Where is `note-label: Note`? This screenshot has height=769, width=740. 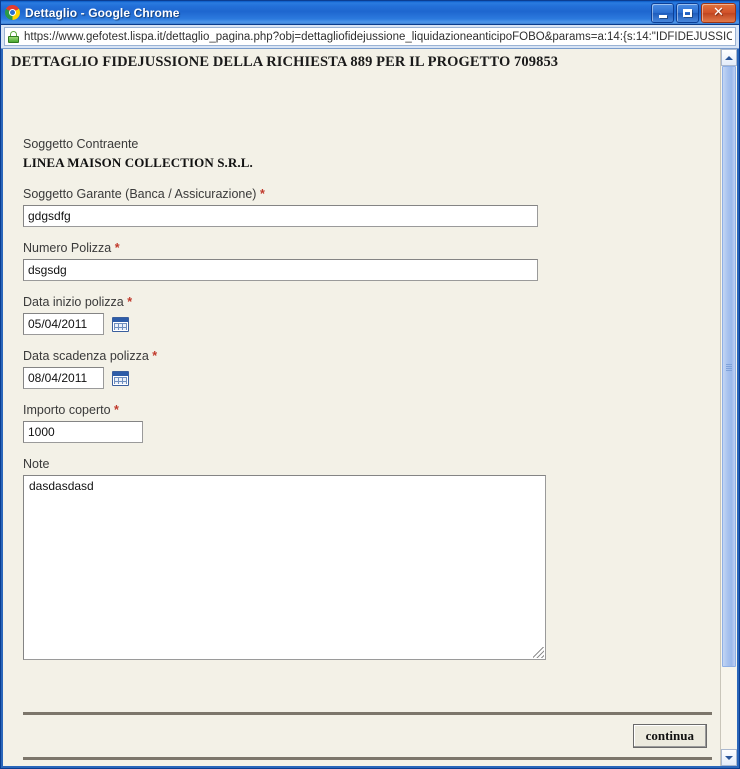
note-label: Note is located at coordinates (36, 464).